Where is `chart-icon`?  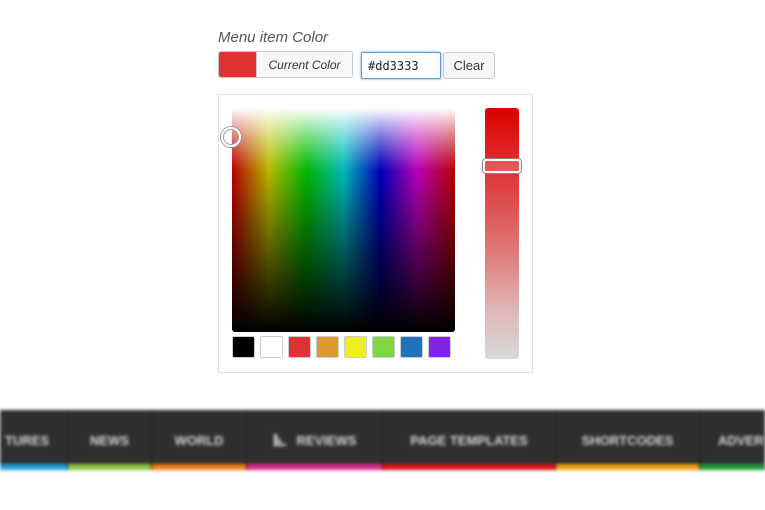 chart-icon is located at coordinates (279, 440).